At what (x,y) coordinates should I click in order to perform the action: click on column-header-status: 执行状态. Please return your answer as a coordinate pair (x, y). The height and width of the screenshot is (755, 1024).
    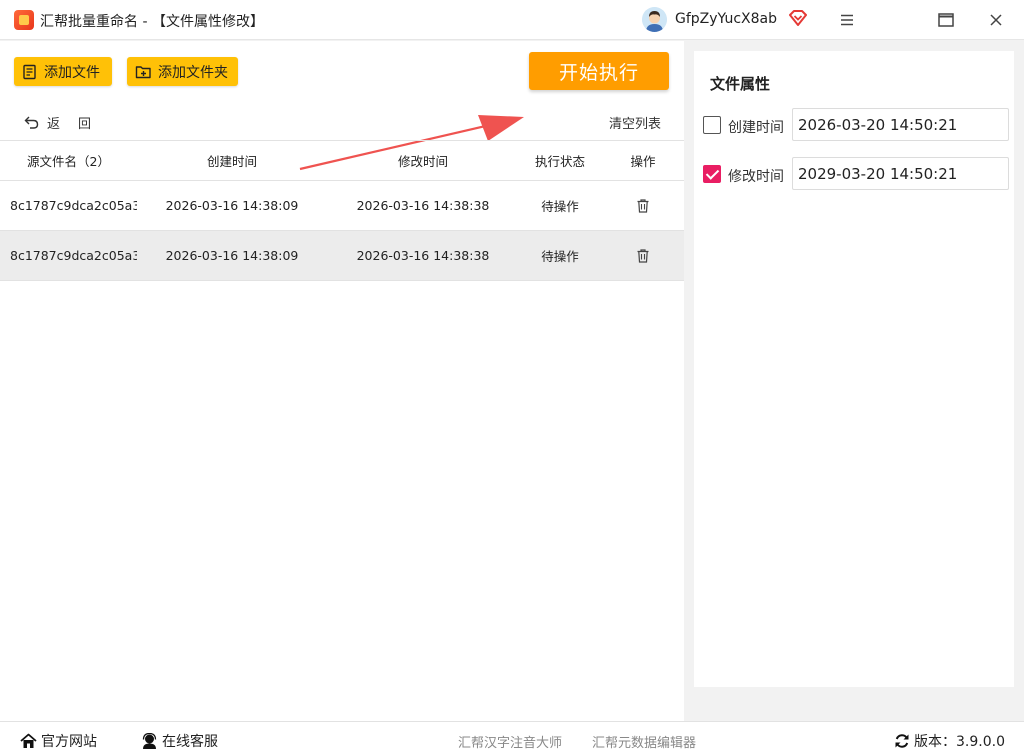
    Looking at the image, I should click on (560, 160).